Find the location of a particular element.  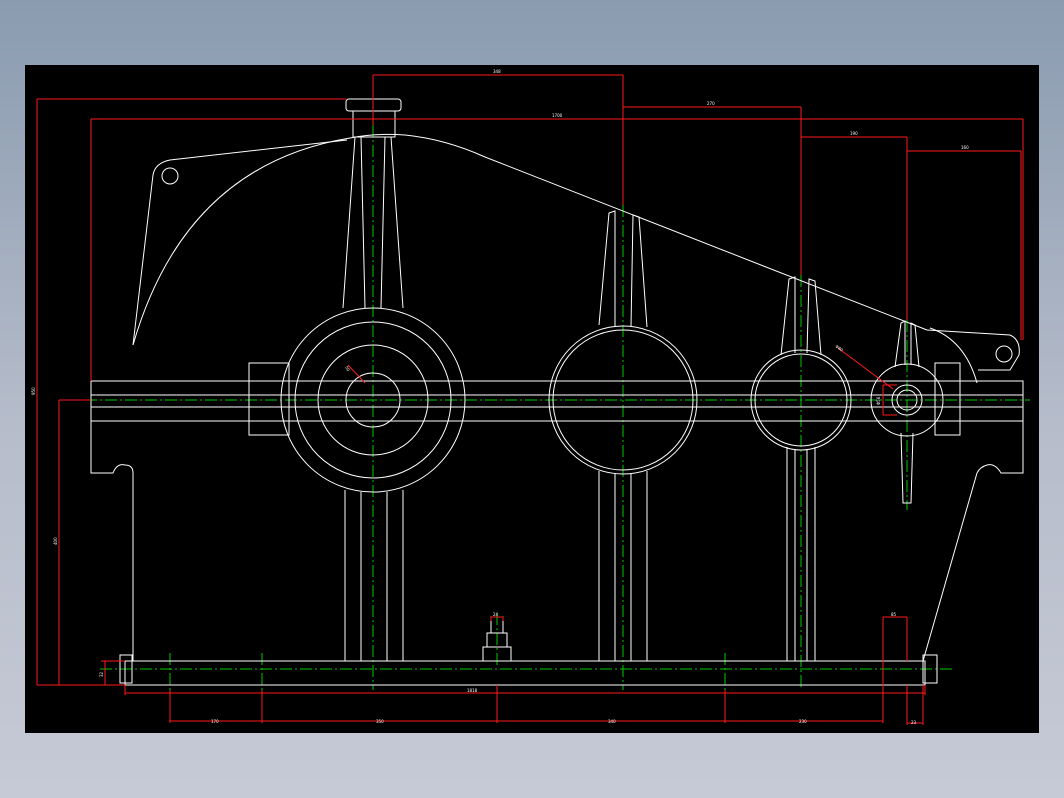

right-boss-plate is located at coordinates (947, 399).